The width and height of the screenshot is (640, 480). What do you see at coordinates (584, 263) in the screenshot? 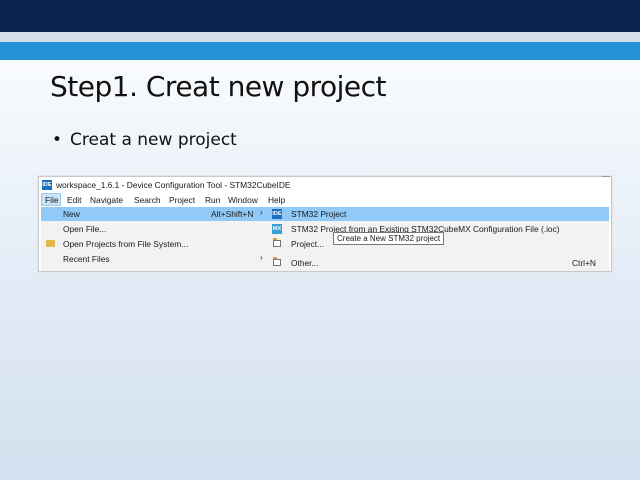
I see `submenu-item-shortcut: Ctrl+N` at bounding box center [584, 263].